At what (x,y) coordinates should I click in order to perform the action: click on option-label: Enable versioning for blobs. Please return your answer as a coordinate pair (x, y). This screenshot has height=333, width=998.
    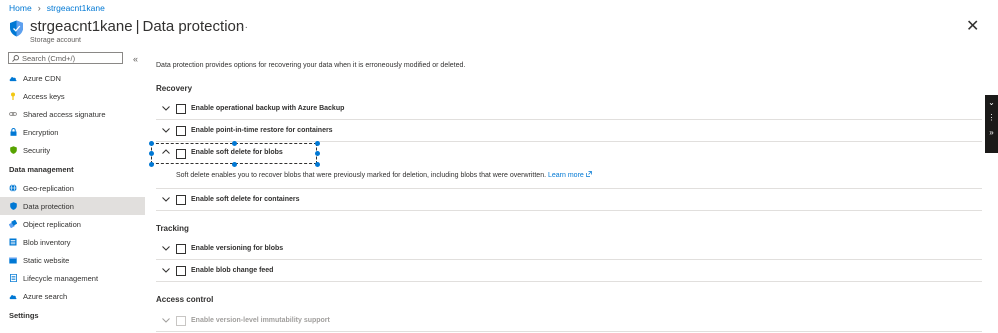
    Looking at the image, I should click on (237, 248).